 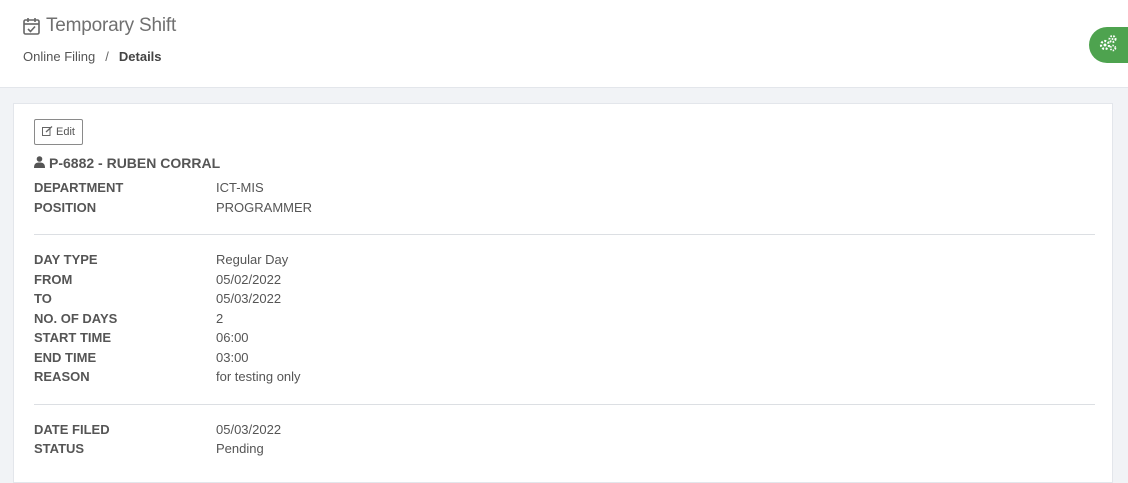 I want to click on employee-header: P-6882 - RUBEN CORRAL, so click(x=127, y=163).